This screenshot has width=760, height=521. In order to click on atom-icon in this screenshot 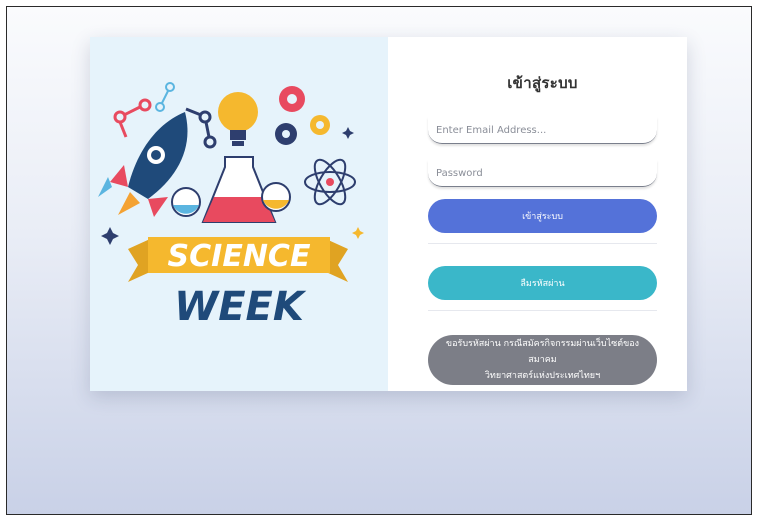, I will do `click(330, 182)`.